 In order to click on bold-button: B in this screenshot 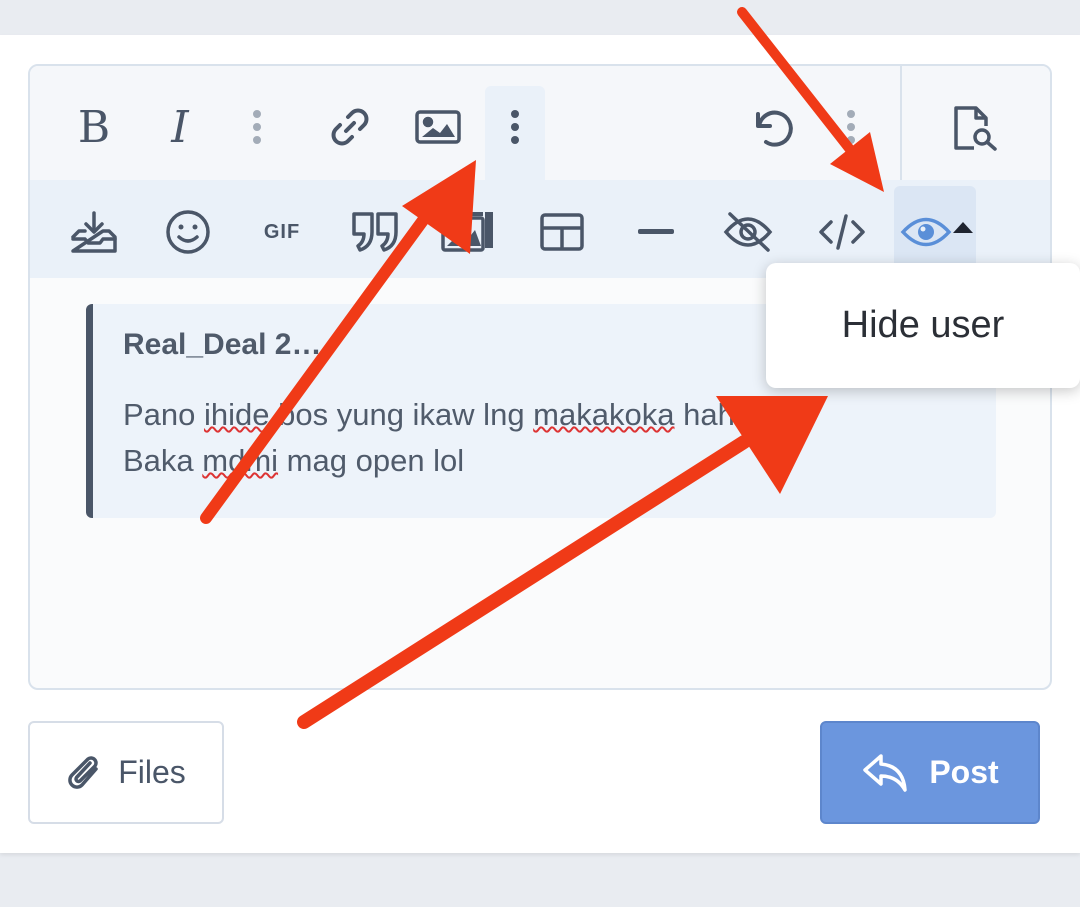, I will do `click(94, 127)`.